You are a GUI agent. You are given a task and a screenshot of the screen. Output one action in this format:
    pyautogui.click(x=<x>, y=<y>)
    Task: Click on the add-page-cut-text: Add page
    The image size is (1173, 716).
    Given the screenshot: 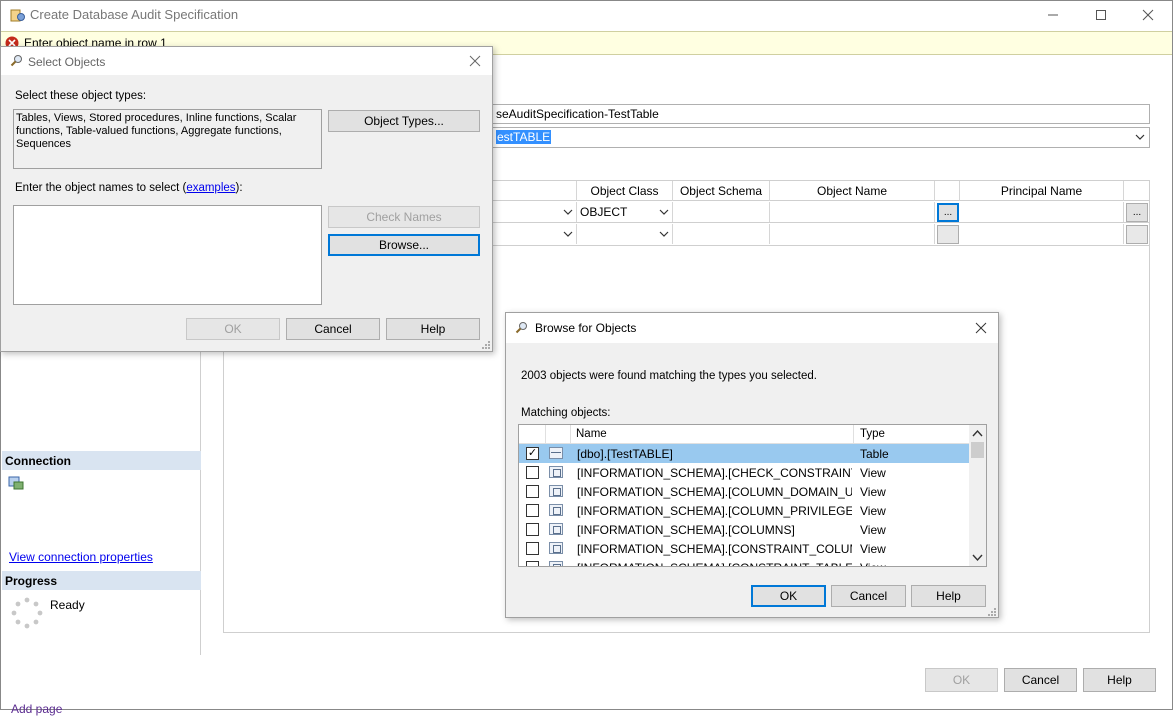 What is the action you would take?
    pyautogui.click(x=37, y=709)
    